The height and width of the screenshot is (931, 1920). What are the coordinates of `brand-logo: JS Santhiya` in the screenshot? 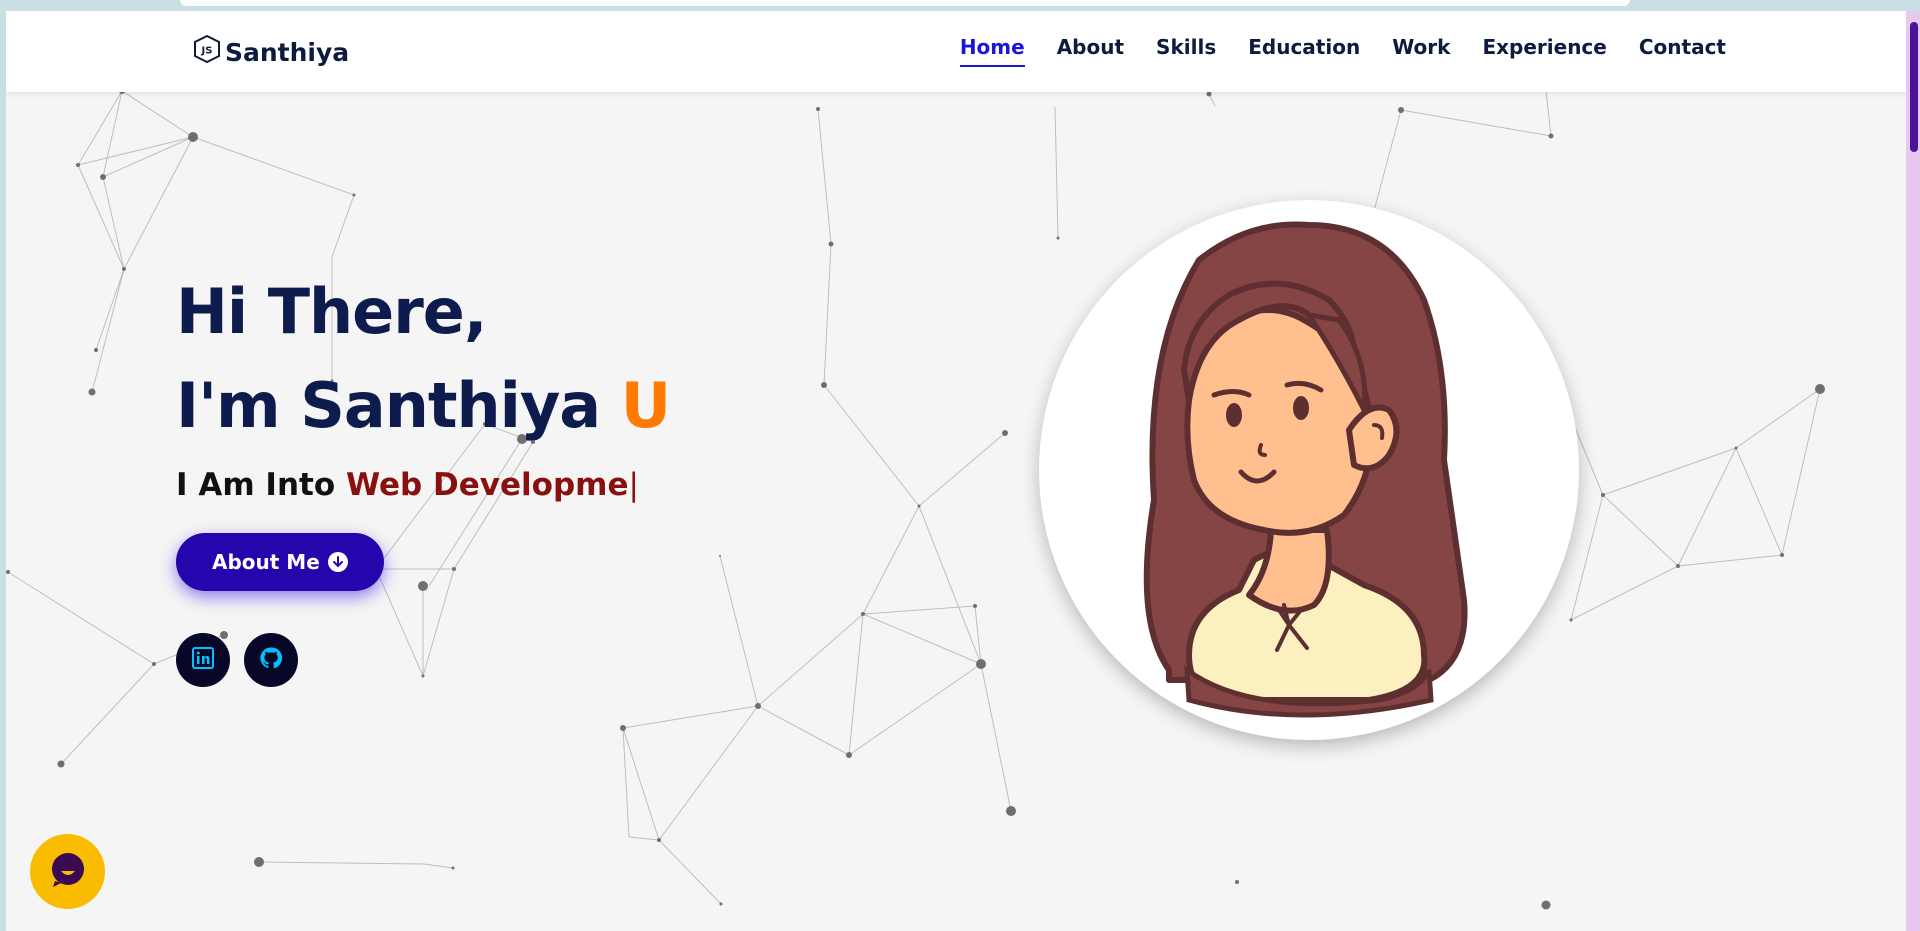 It's located at (271, 52).